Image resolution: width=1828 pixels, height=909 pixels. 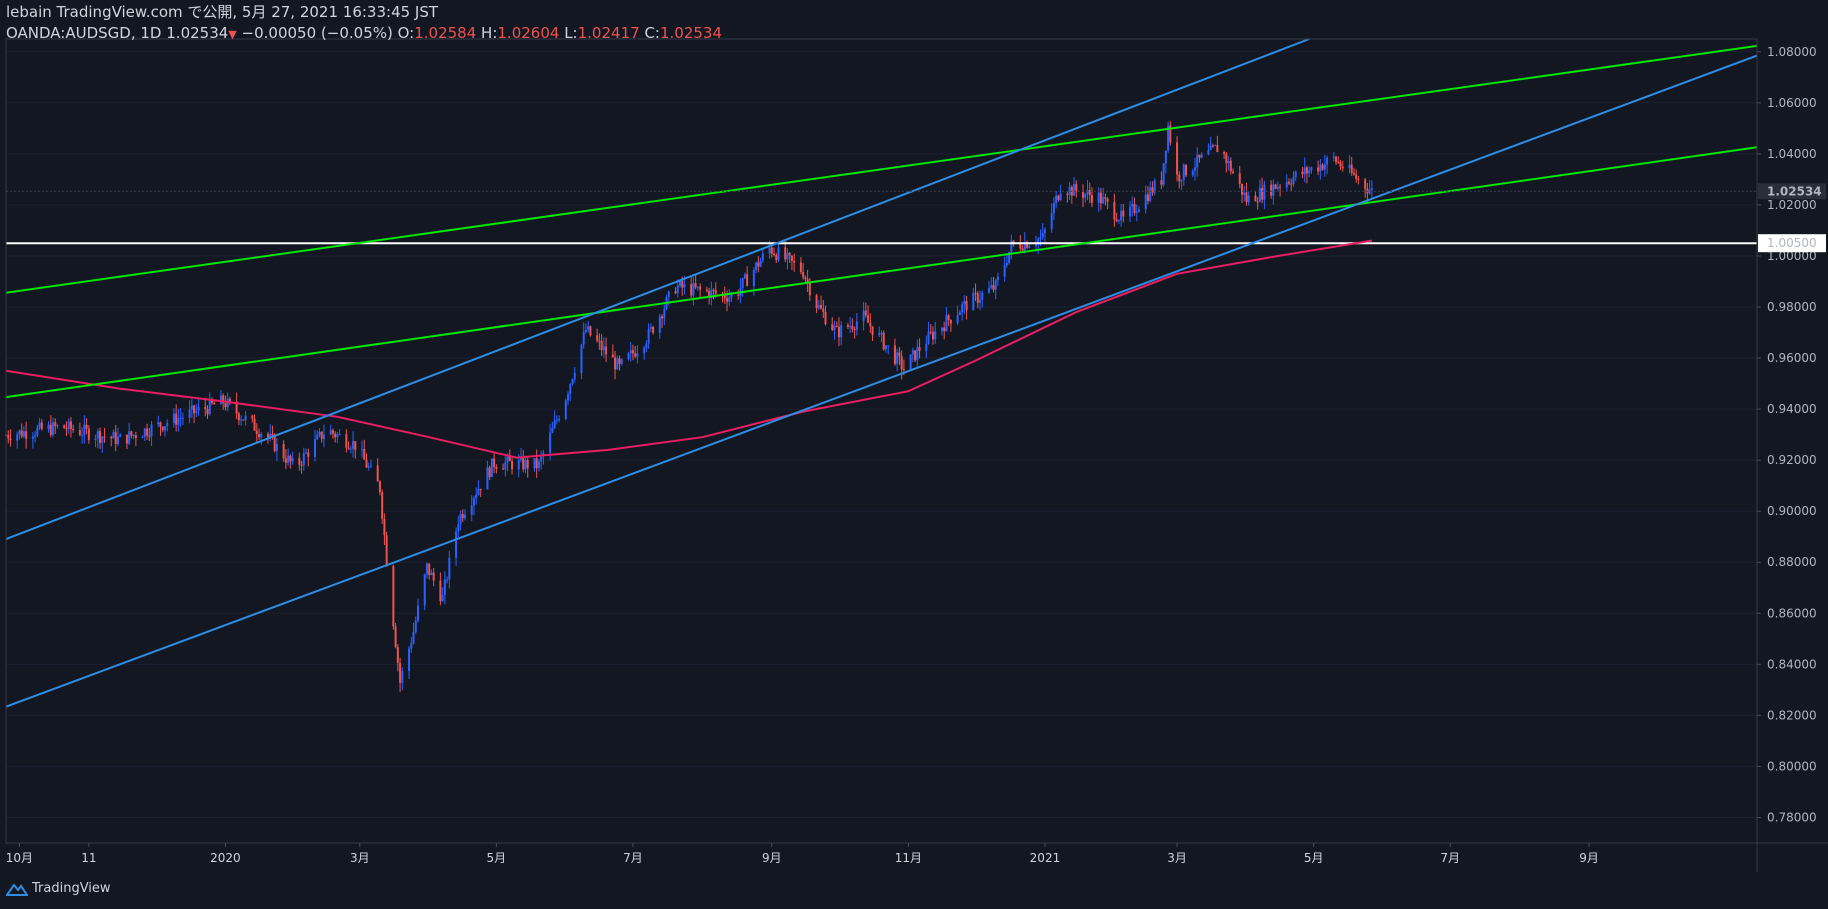 I want to click on last-price: 1.02534, so click(x=197, y=33).